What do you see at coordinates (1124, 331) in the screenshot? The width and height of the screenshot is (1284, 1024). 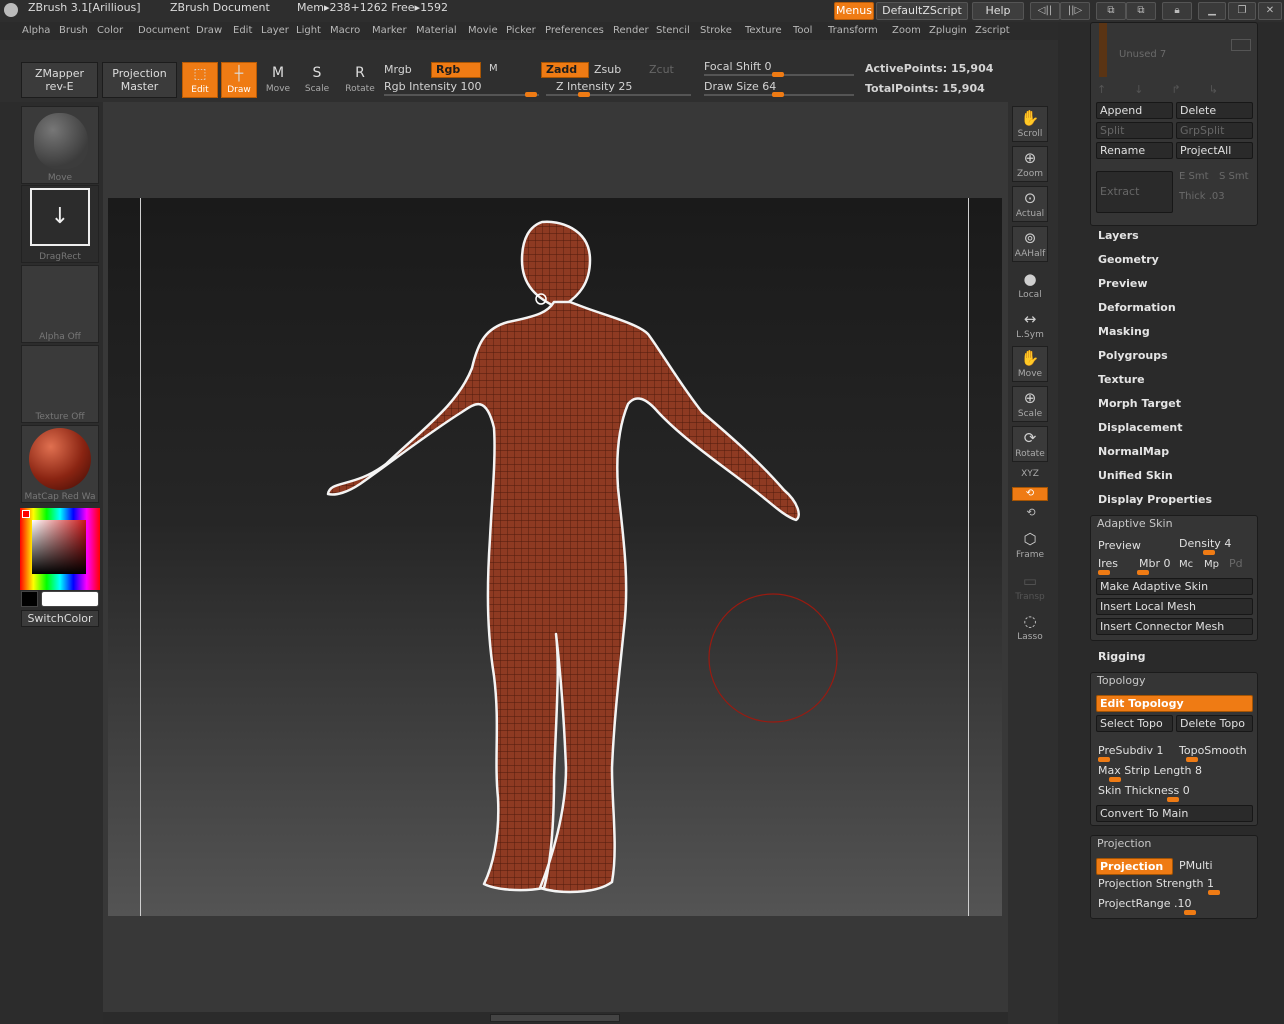 I see `section-masking: Masking` at bounding box center [1124, 331].